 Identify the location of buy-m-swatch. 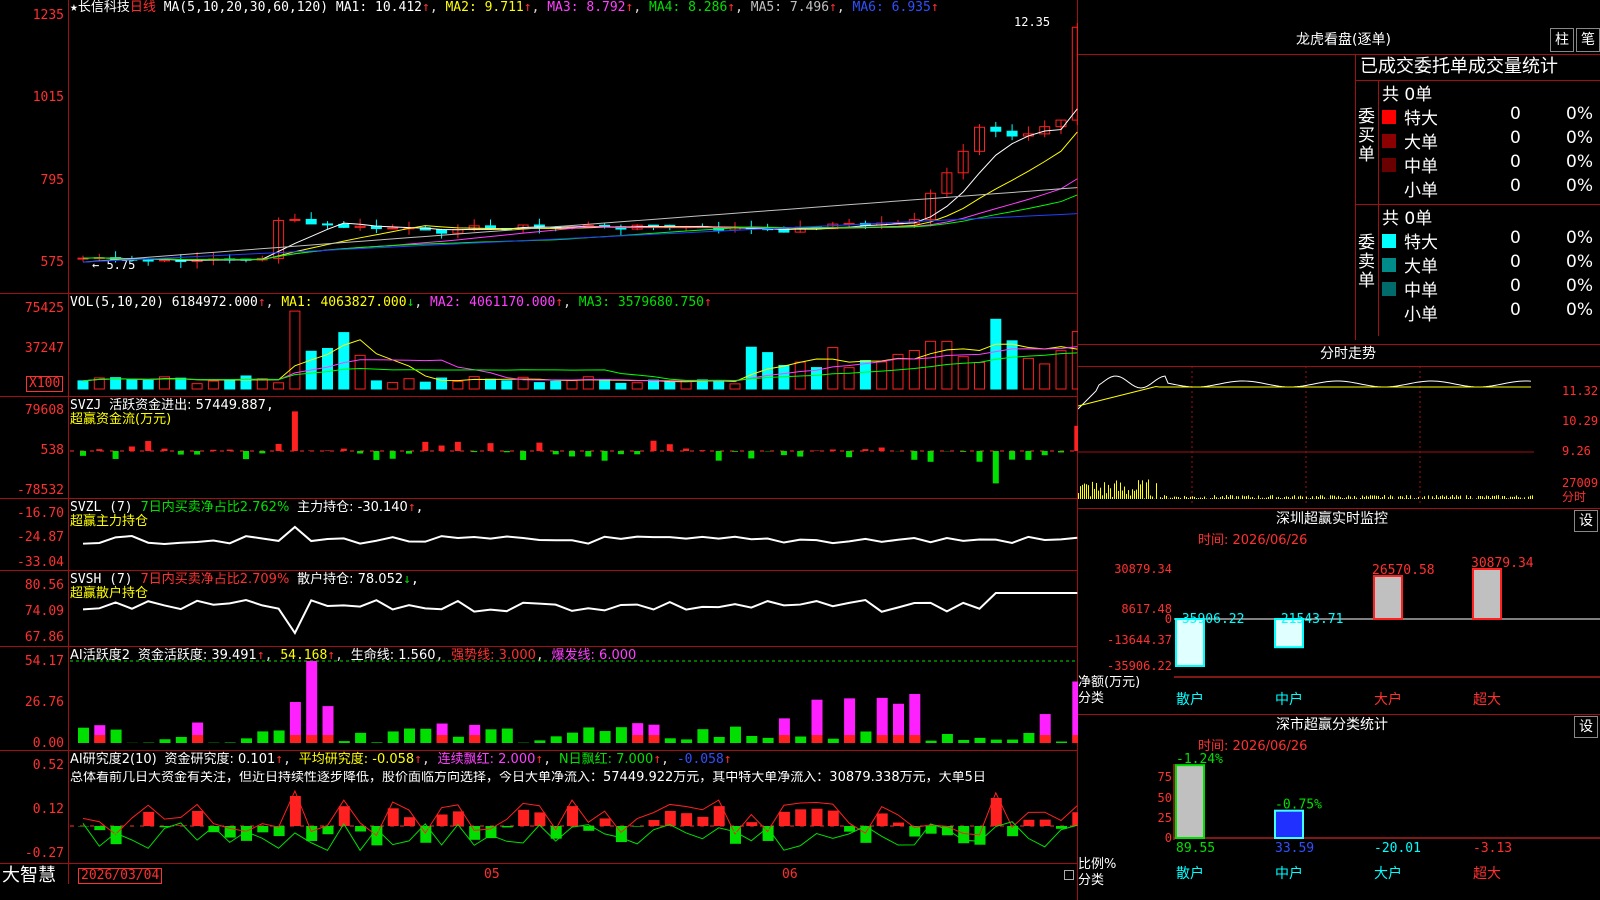
(1389, 165).